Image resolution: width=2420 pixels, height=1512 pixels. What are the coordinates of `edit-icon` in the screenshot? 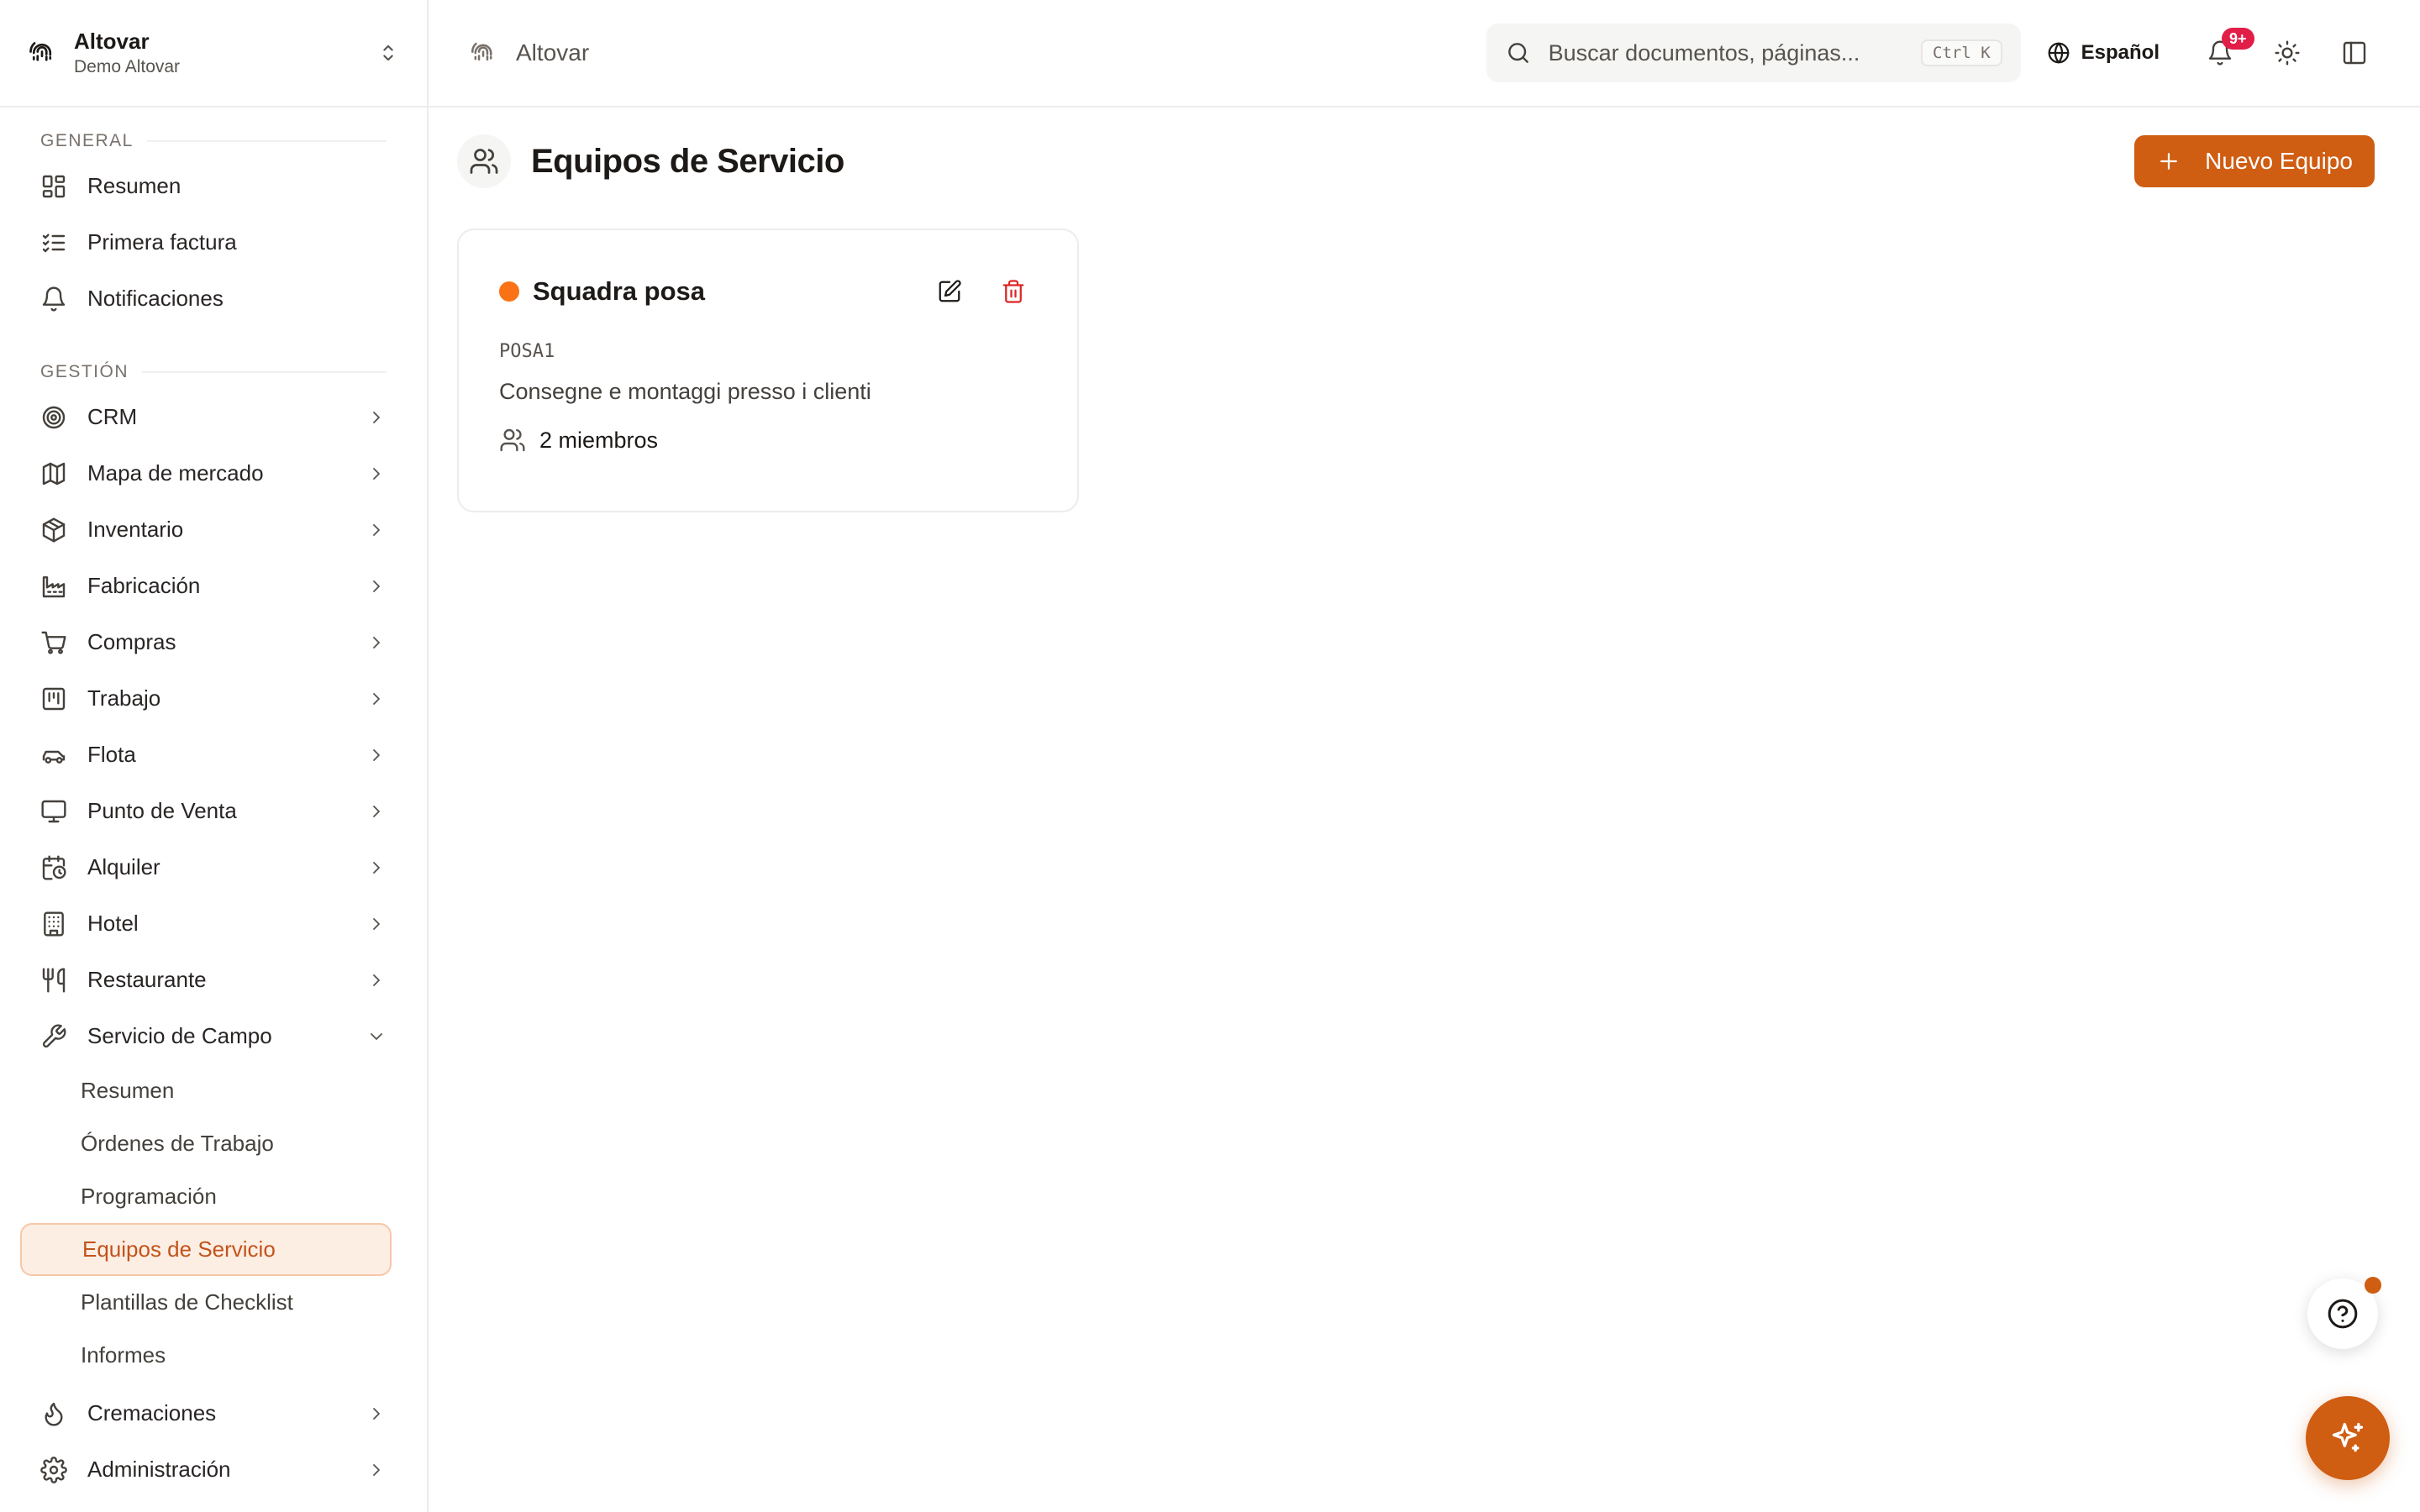 It's located at (950, 291).